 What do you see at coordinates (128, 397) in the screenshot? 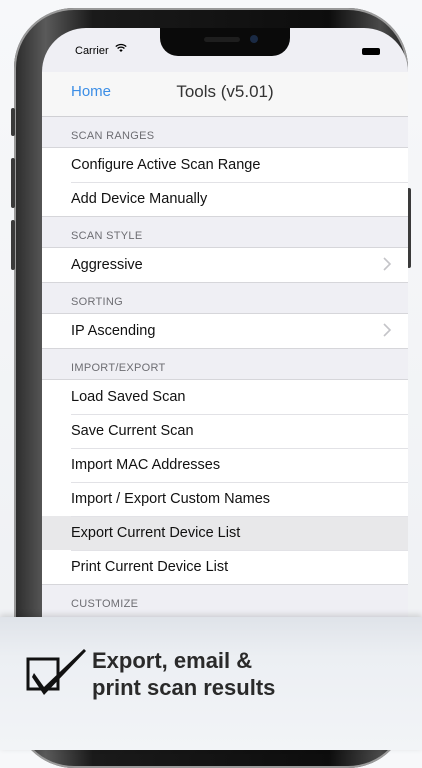
I see `row-label: Load Saved Scan` at bounding box center [128, 397].